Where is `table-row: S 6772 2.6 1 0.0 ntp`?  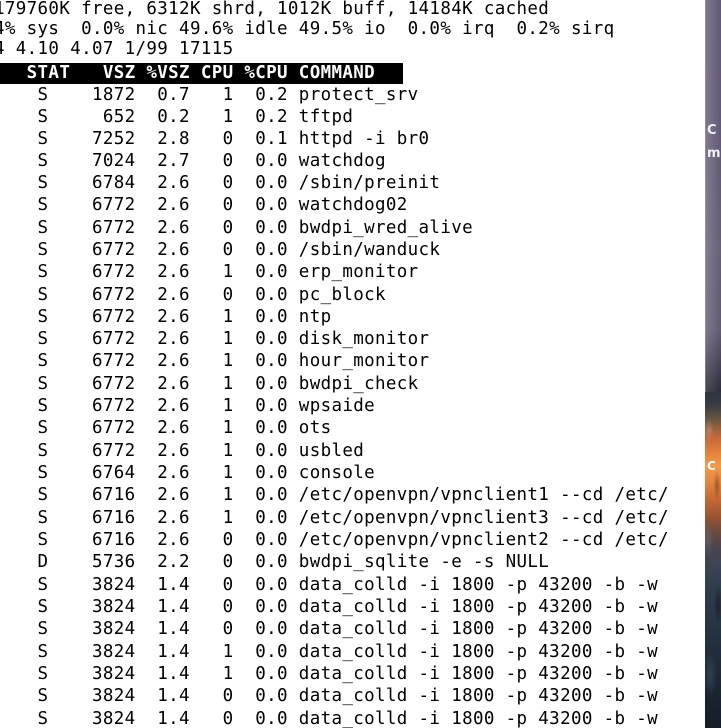 table-row: S 6772 2.6 1 0.0 ntp is located at coordinates (166, 317).